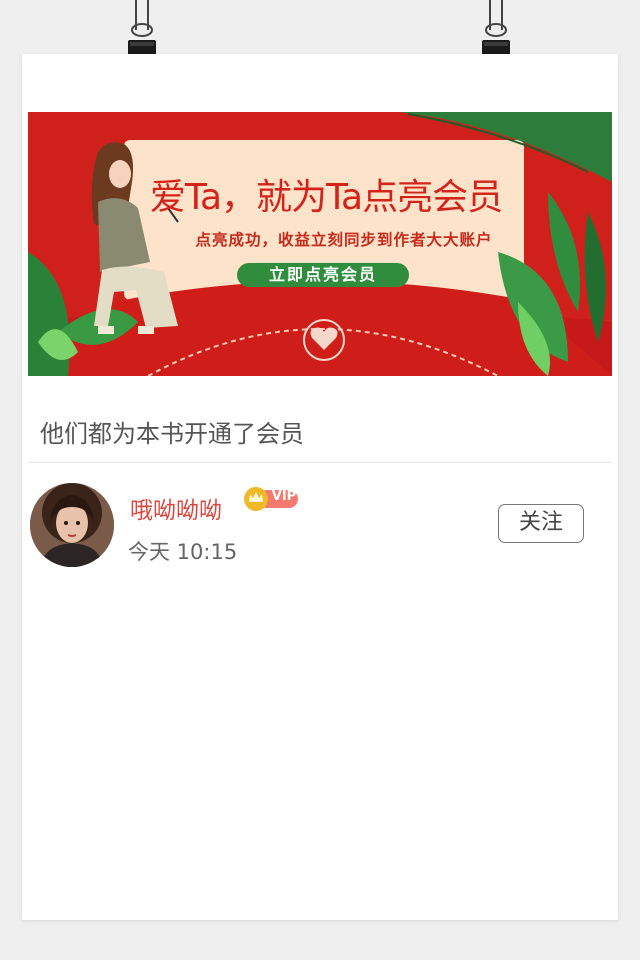 This screenshot has height=960, width=640. What do you see at coordinates (183, 552) in the screenshot?
I see `member-time: 今天 10:15` at bounding box center [183, 552].